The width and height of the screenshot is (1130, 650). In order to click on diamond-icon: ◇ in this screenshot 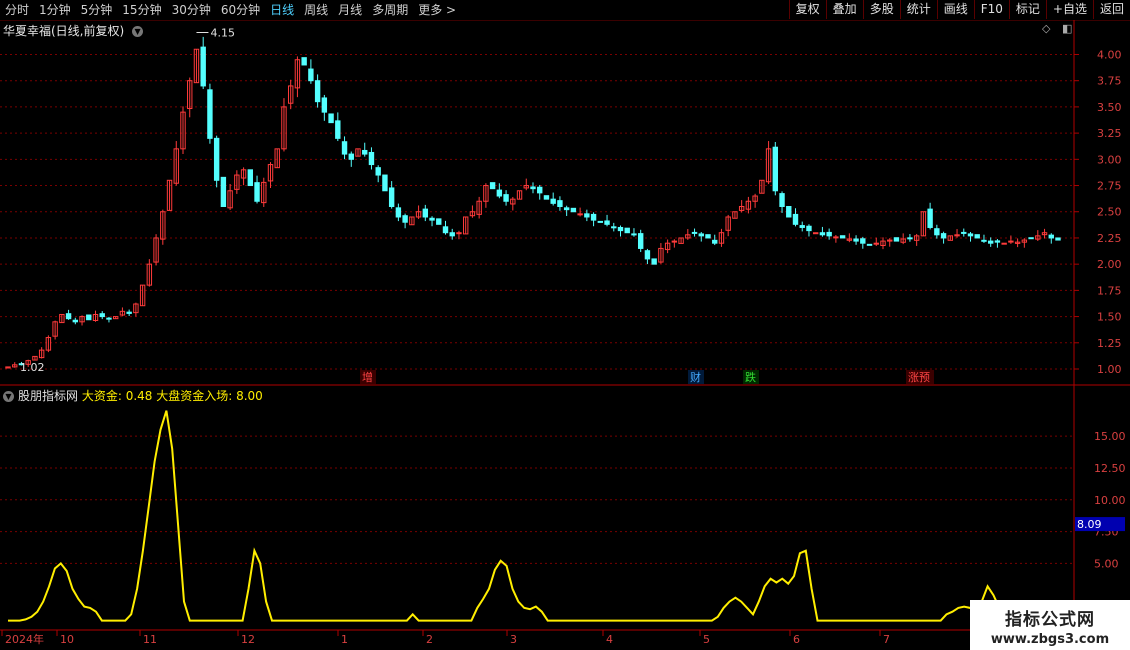, I will do `click(1046, 28)`.